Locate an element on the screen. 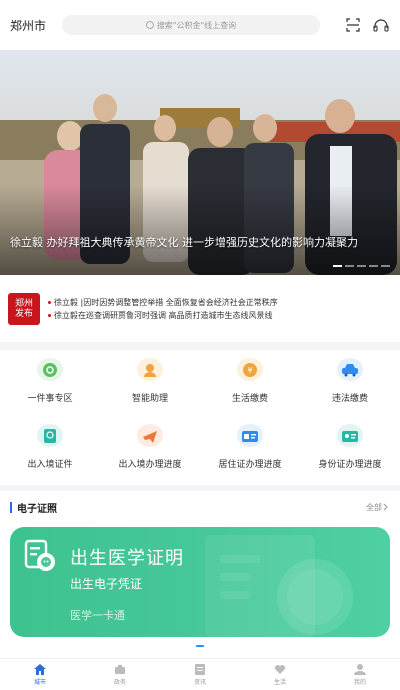 The image size is (400, 690). tab-city: 城市 is located at coordinates (40, 674).